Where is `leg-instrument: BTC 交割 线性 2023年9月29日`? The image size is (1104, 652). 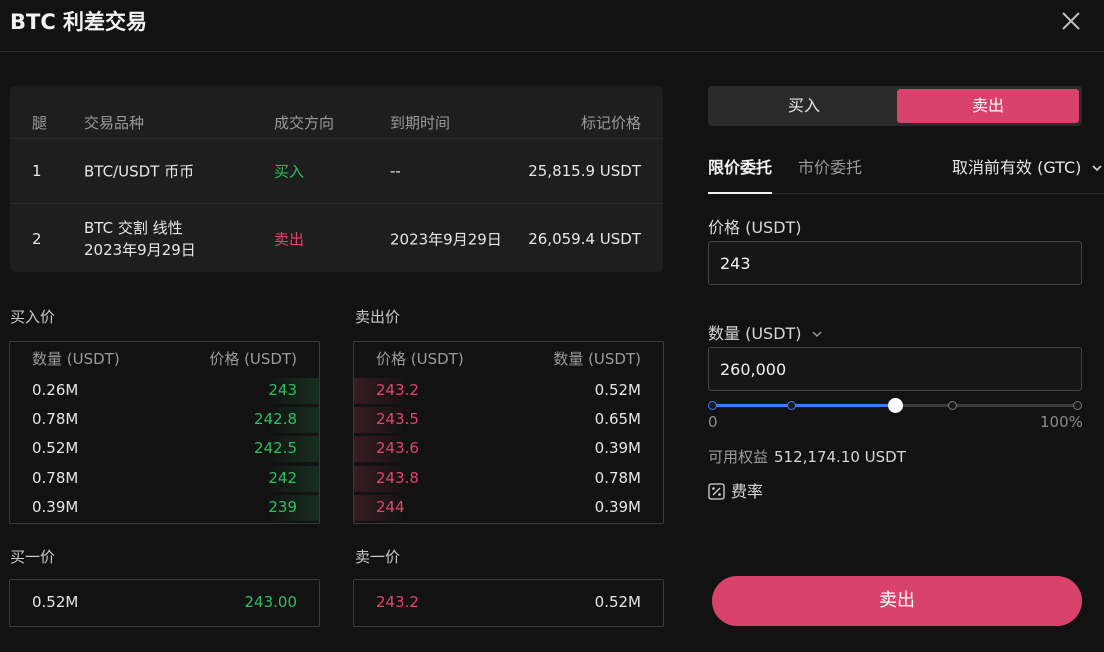
leg-instrument: BTC 交割 线性 2023年9月29日 is located at coordinates (140, 239).